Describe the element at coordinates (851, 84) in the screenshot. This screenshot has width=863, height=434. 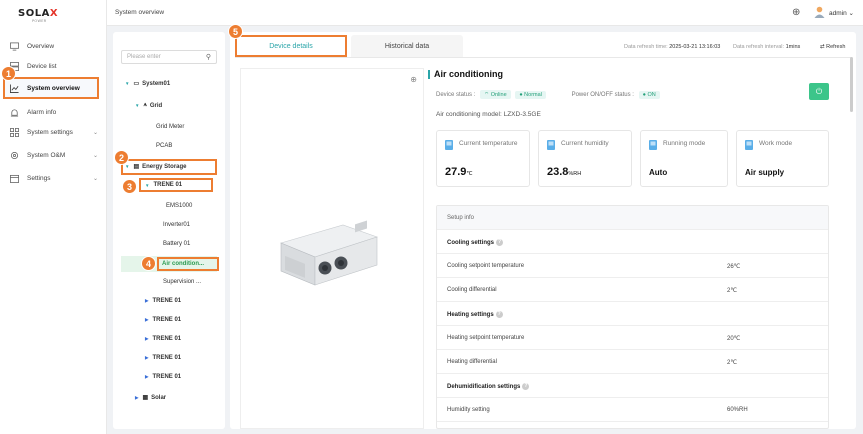
I see `scrollbar` at that location.